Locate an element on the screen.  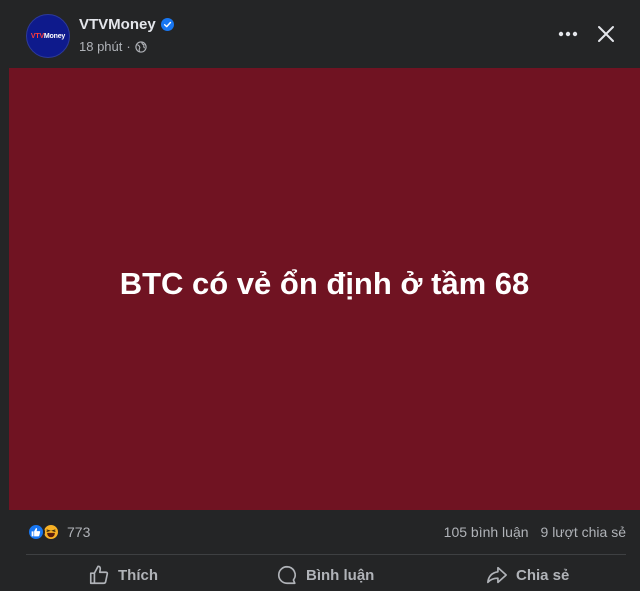
post-stats: 773 105 bình luận 9 lượt chia sẻ is located at coordinates (320, 532).